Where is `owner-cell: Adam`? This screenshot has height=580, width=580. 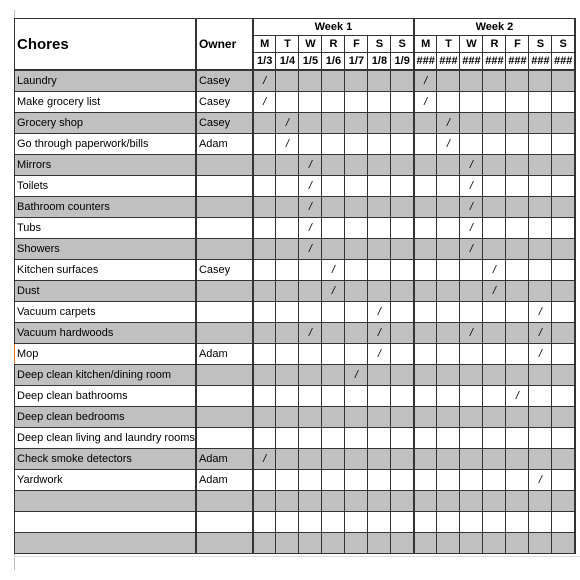
owner-cell: Adam is located at coordinates (224, 354).